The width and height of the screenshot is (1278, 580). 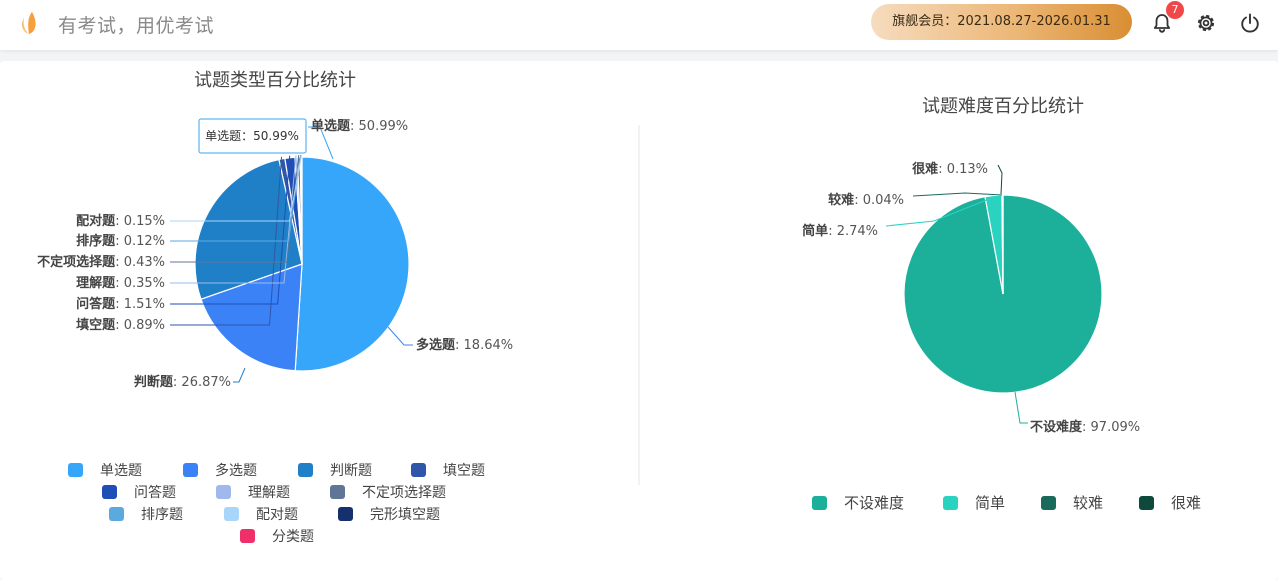 I want to click on legend-item-0-4: 问答题, so click(x=139, y=492).